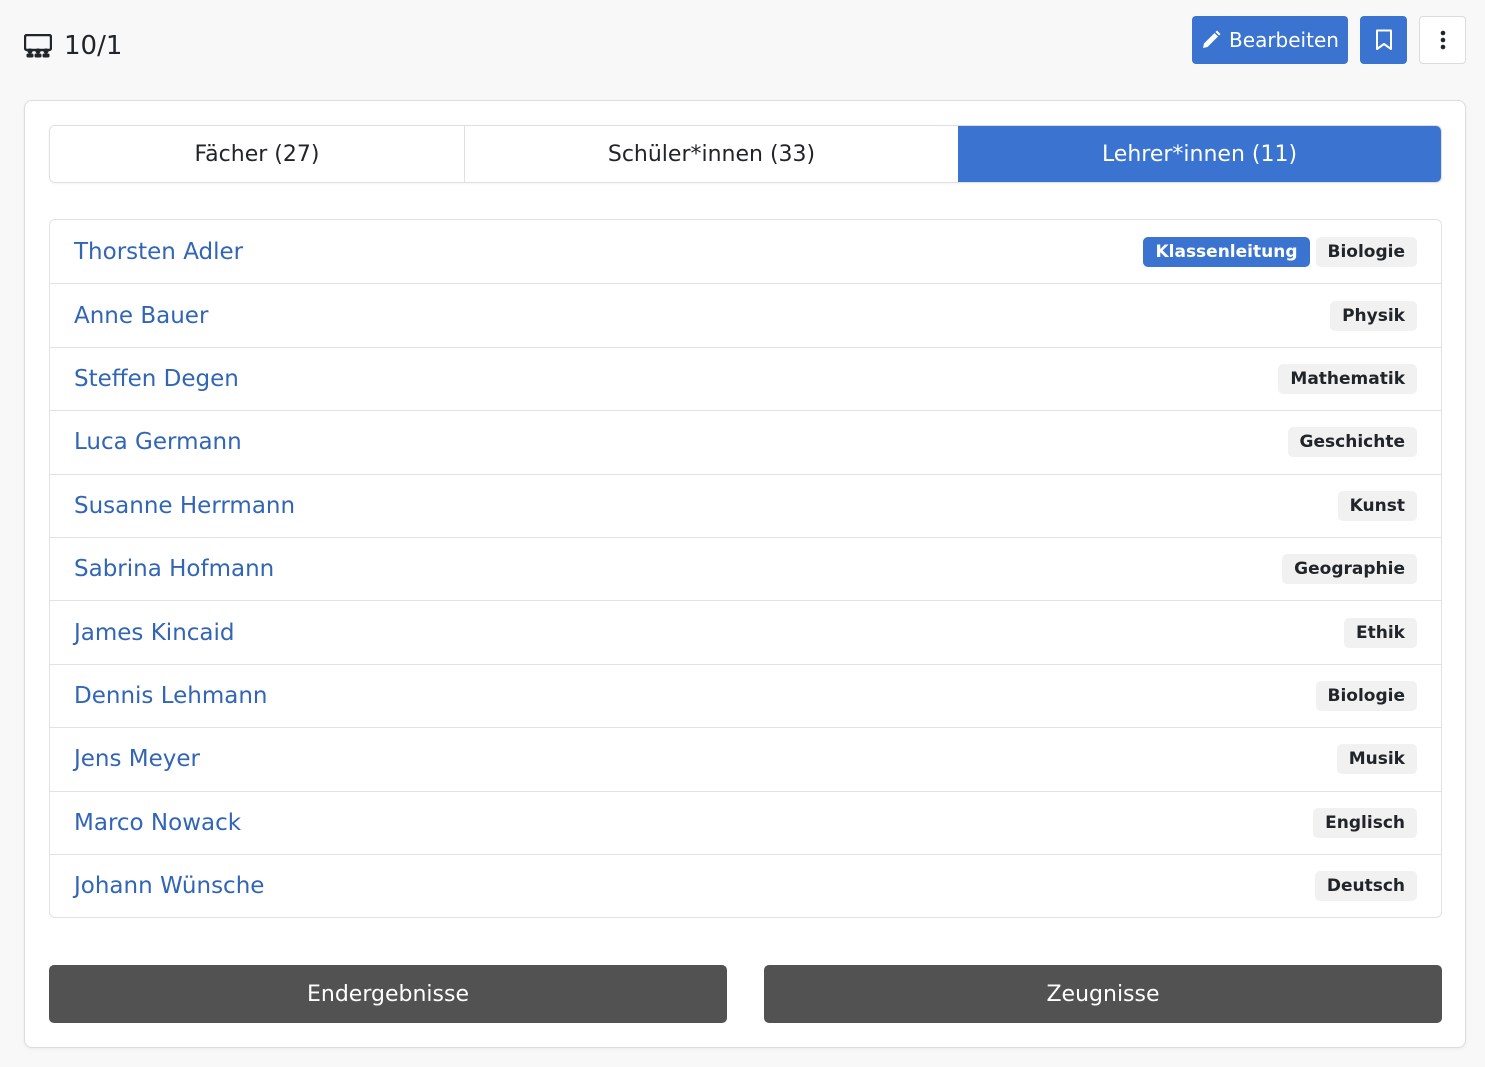 The height and width of the screenshot is (1067, 1485). I want to click on badge-group: Geschichte, so click(1352, 442).